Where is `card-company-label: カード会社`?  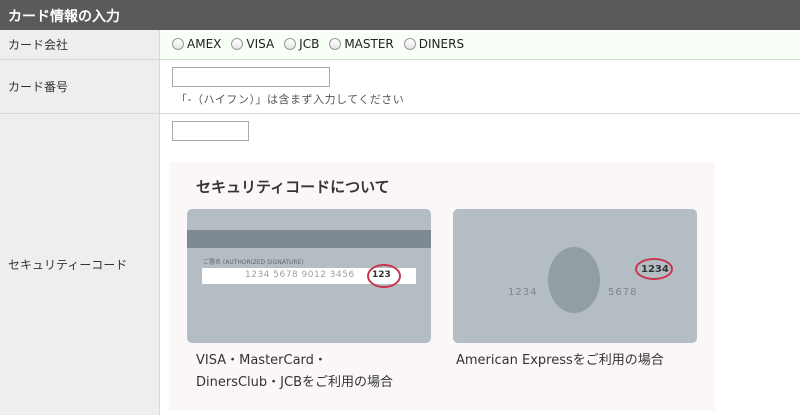 card-company-label: カード会社 is located at coordinates (80, 44).